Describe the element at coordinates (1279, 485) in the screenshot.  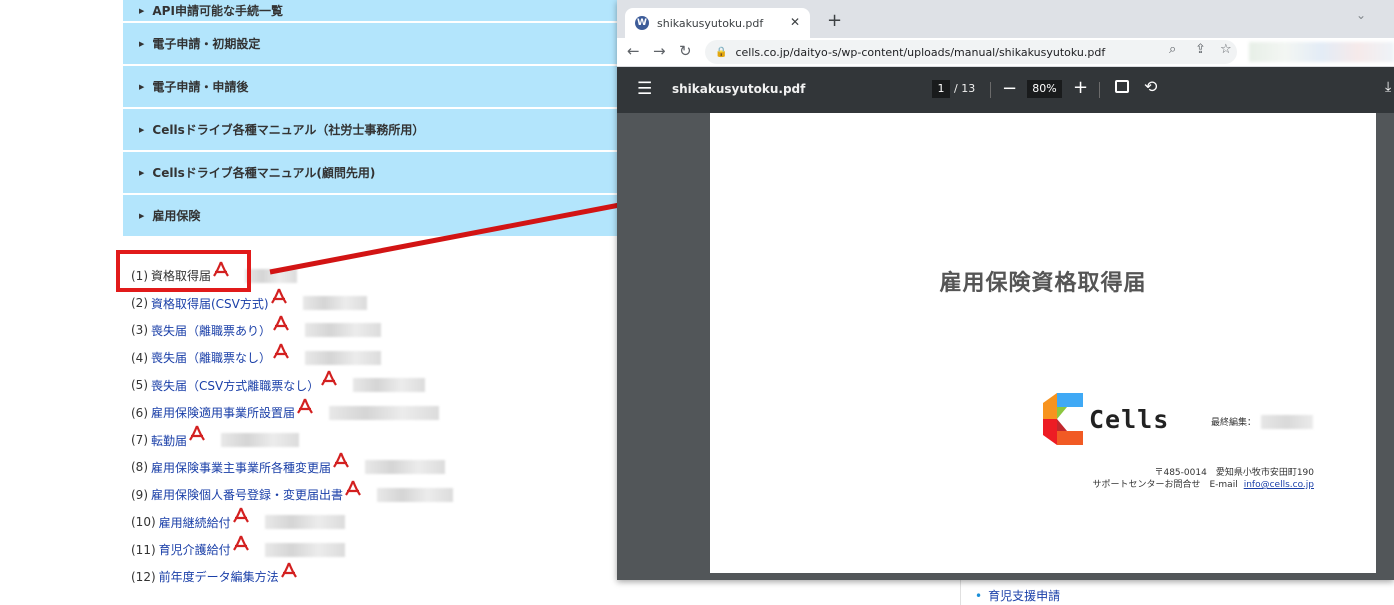
I see `email-link: info@cells.co.jp` at that location.